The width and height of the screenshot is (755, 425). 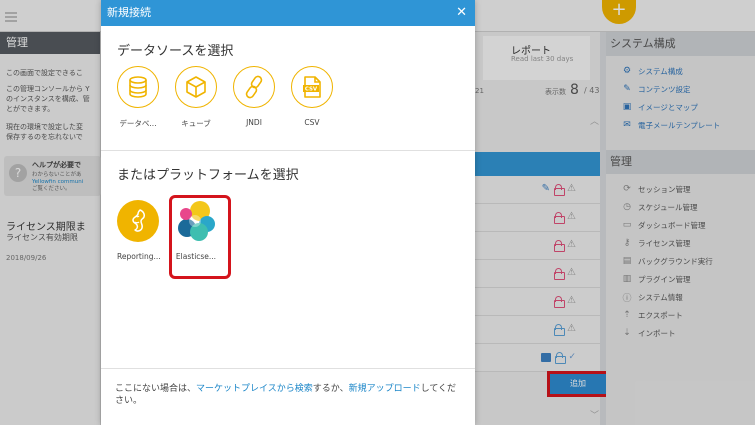 I want to click on datasource-csv: CSV CSV, so click(x=312, y=97).